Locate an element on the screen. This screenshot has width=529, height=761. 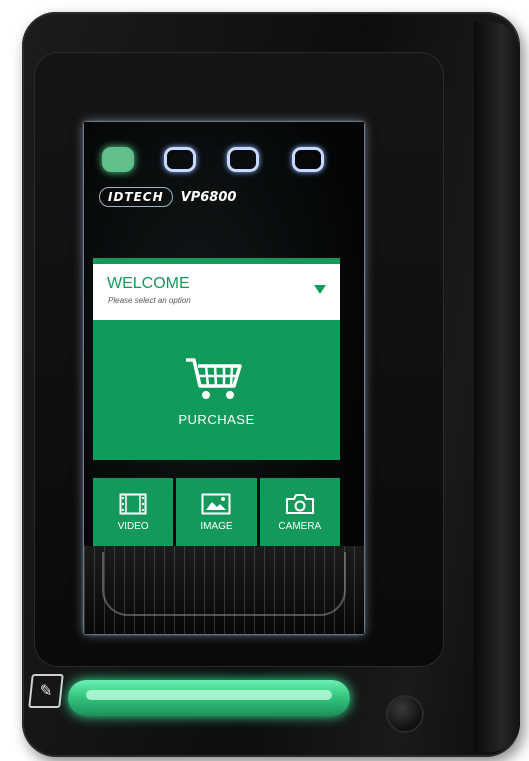
welcome-subtitle: Please select an option is located at coordinates (149, 300).